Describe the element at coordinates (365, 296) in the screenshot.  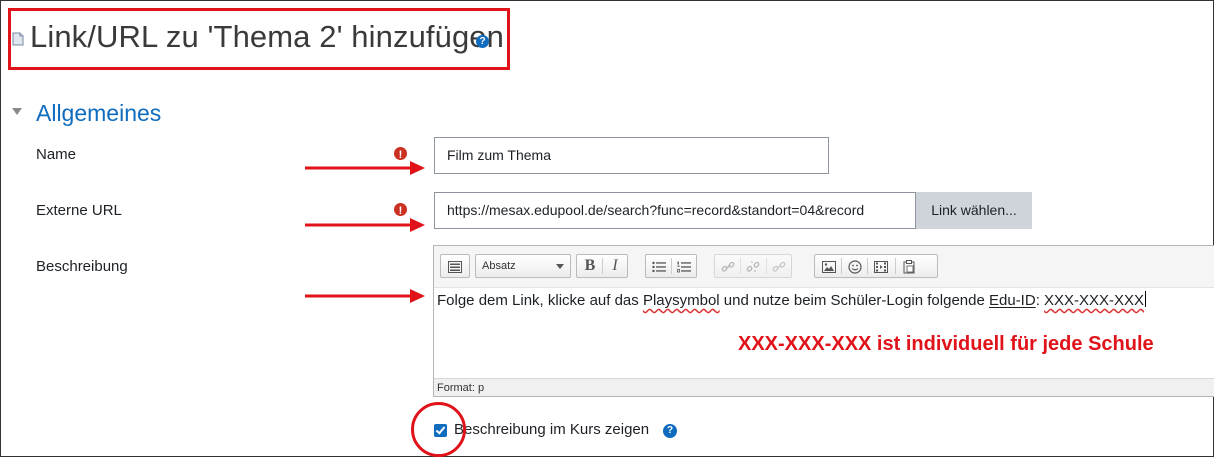
I see `arrow-description` at that location.